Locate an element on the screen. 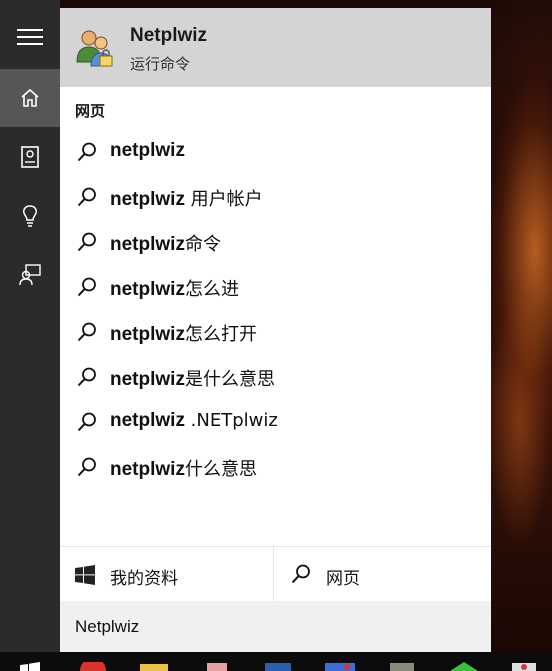 The height and width of the screenshot is (671, 552). notebook-button is located at coordinates (30, 157).